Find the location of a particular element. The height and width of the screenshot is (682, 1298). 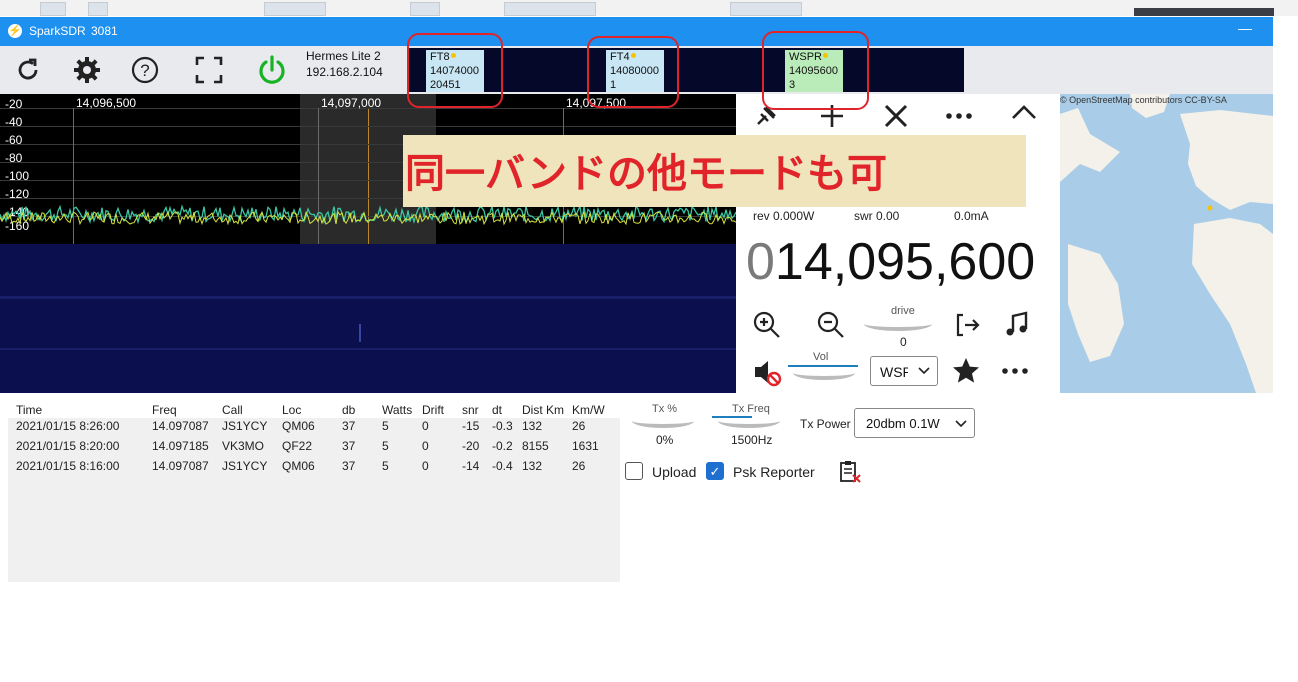

drive-label: drive is located at coordinates (903, 311).